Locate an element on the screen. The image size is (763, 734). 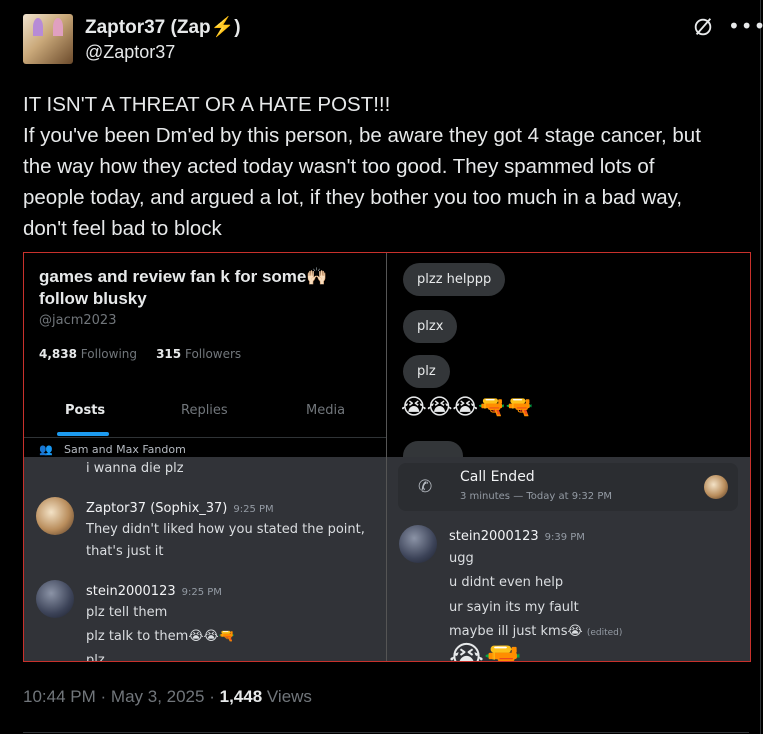
tab-underline is located at coordinates (83, 434).